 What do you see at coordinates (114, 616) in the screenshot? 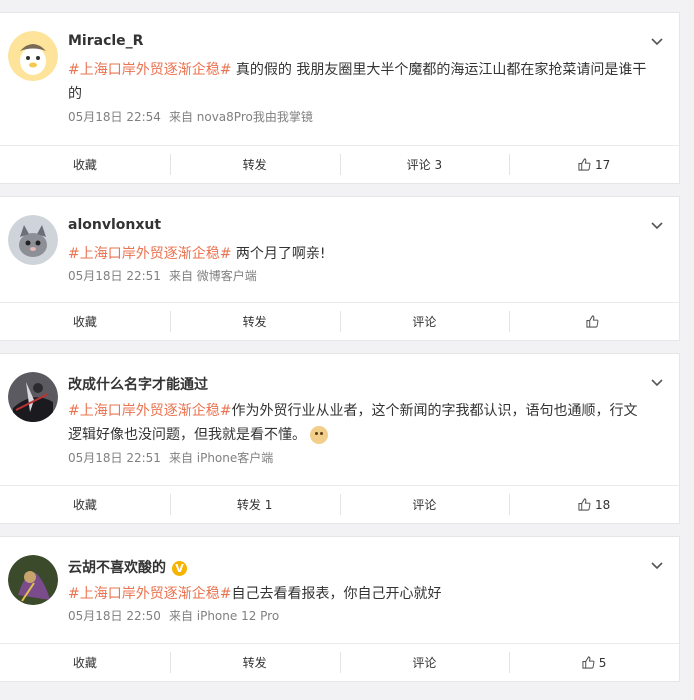
I see `timestamp: 05月18日 22:50` at bounding box center [114, 616].